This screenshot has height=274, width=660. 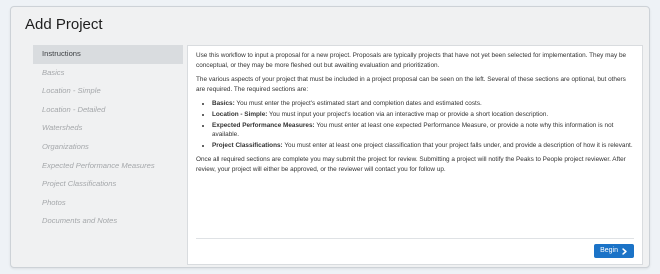 I want to click on nav-item-project-classifications: Project Classifications, so click(x=108, y=184).